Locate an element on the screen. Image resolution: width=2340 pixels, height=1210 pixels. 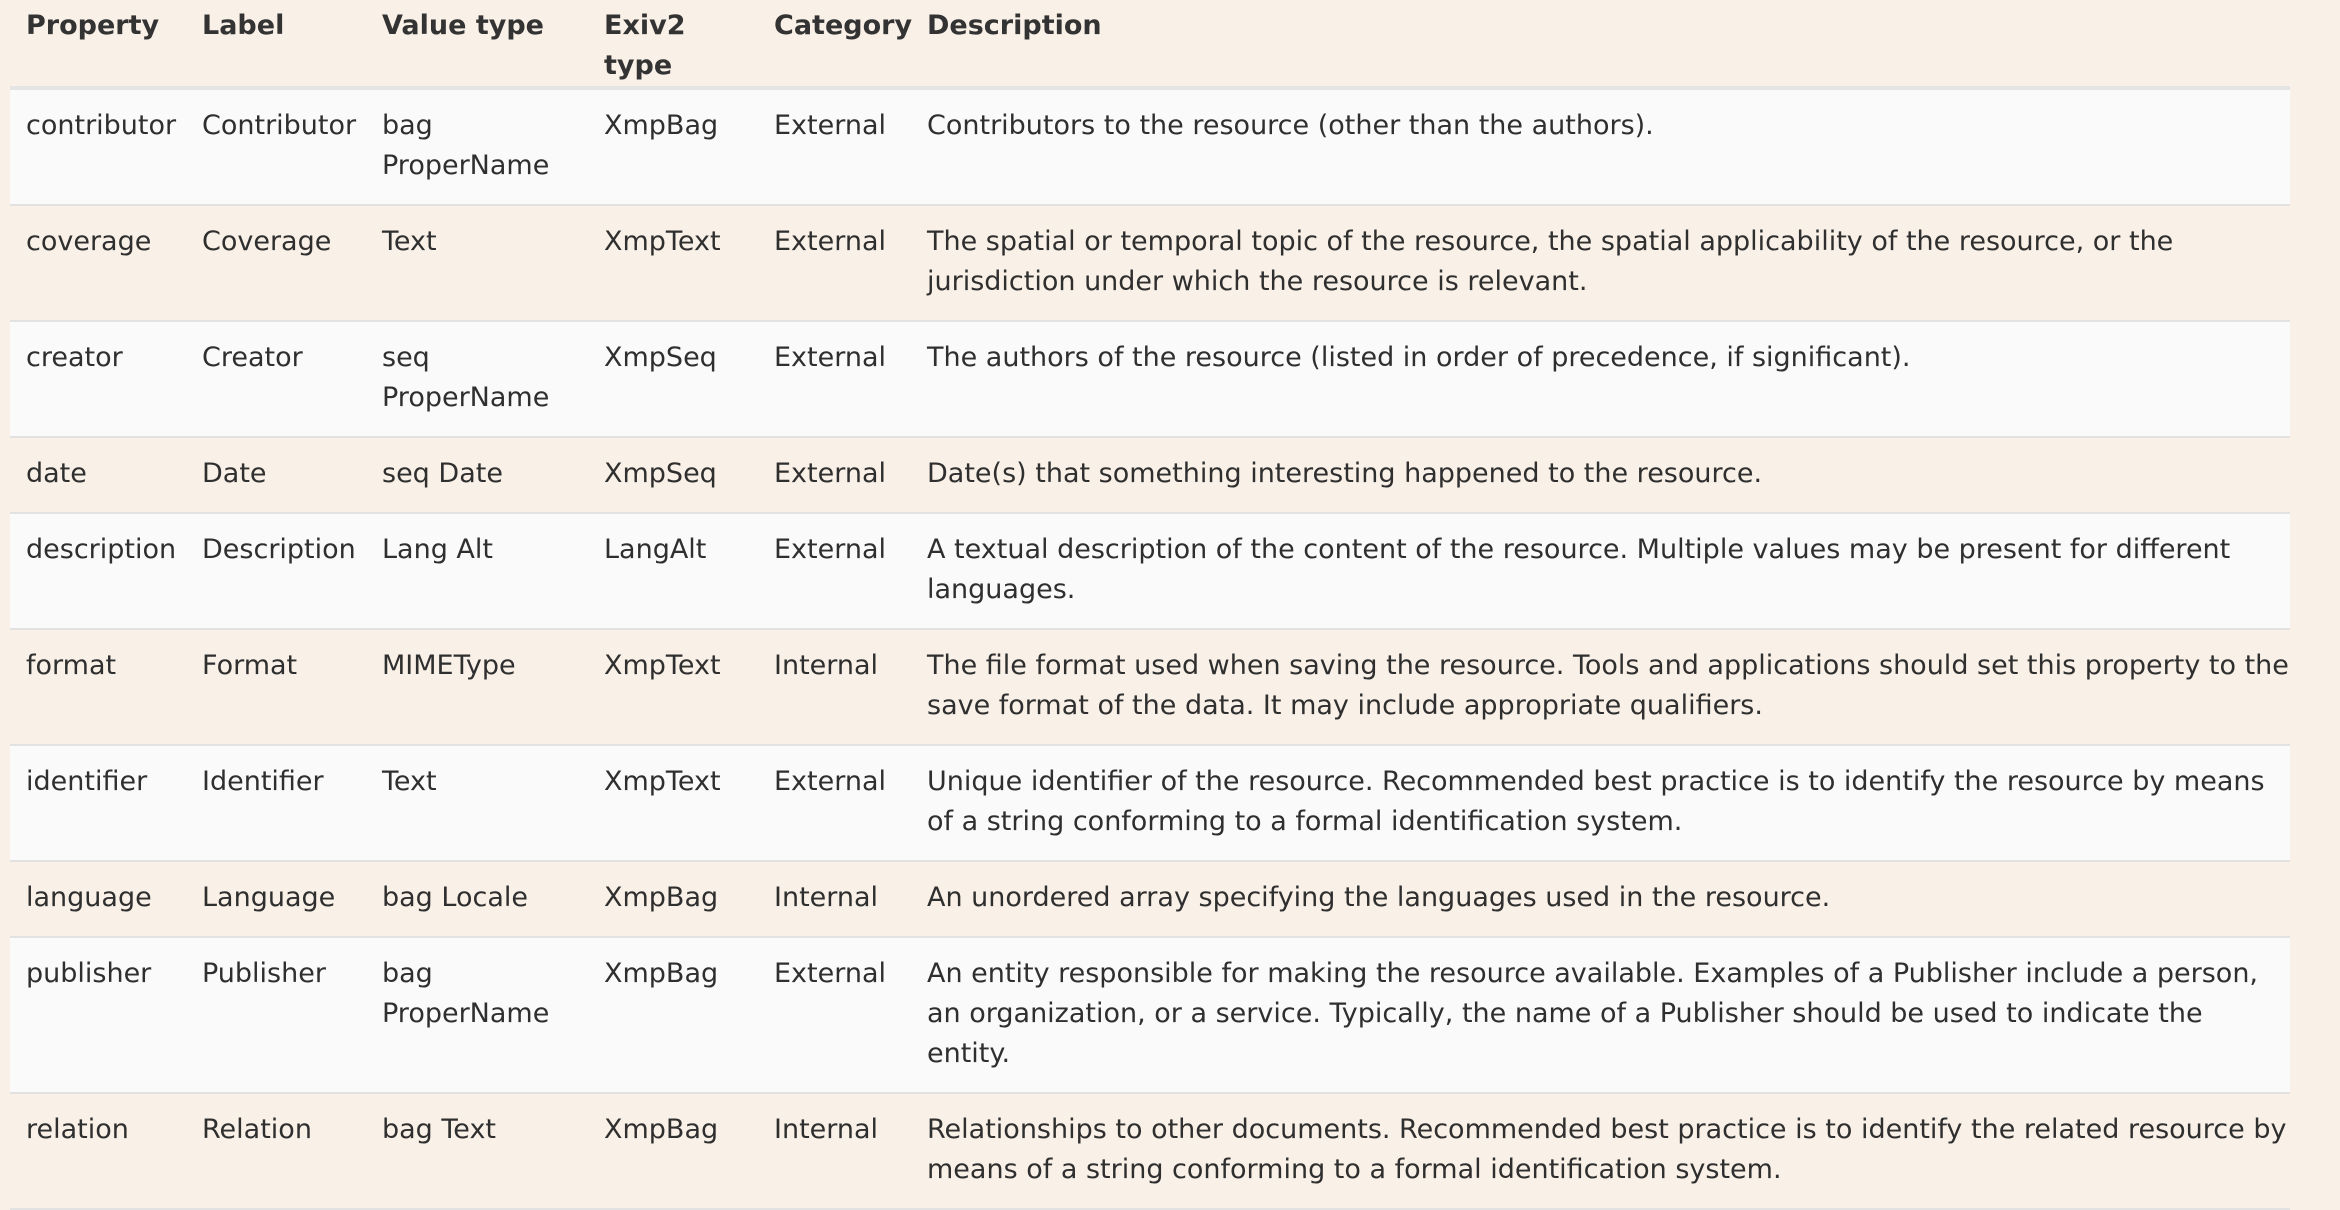
cell-label: Identifier is located at coordinates (263, 781).